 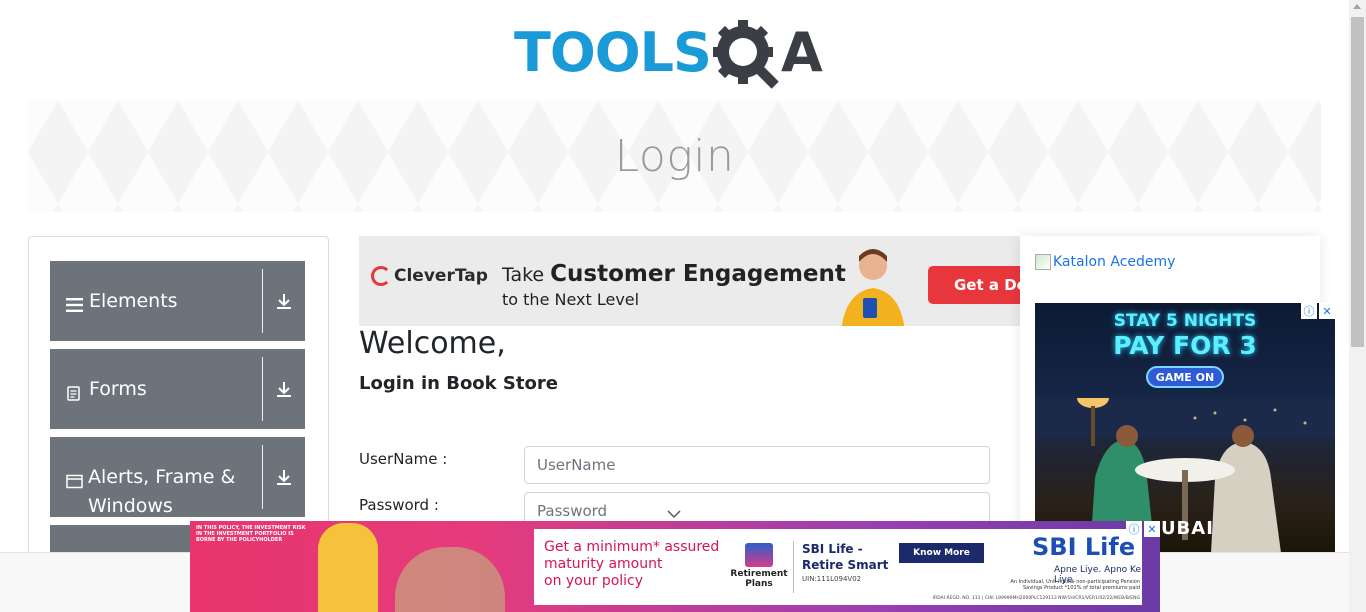 I want to click on hamburger-icon, so click(x=75, y=307).